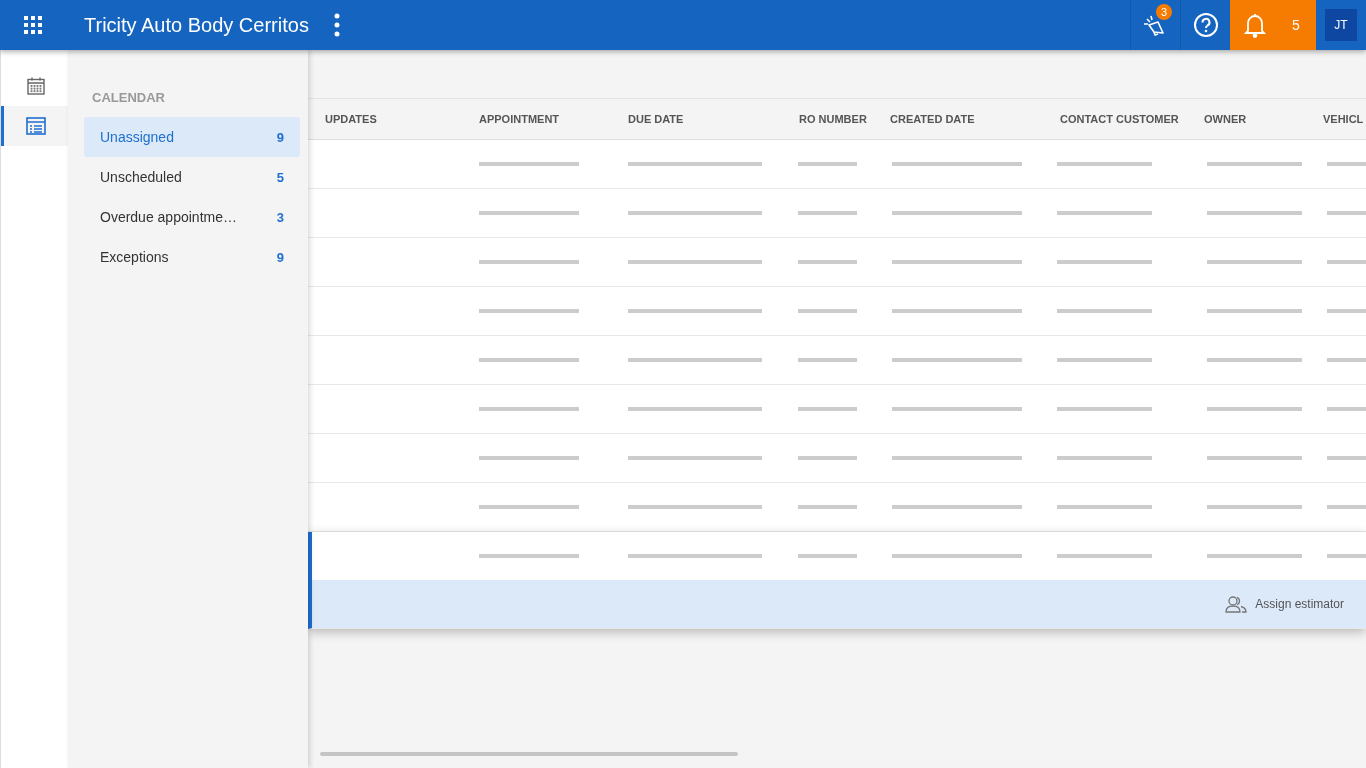 The image size is (1366, 768). Describe the element at coordinates (529, 754) in the screenshot. I see `horizontal-scrollbar` at that location.